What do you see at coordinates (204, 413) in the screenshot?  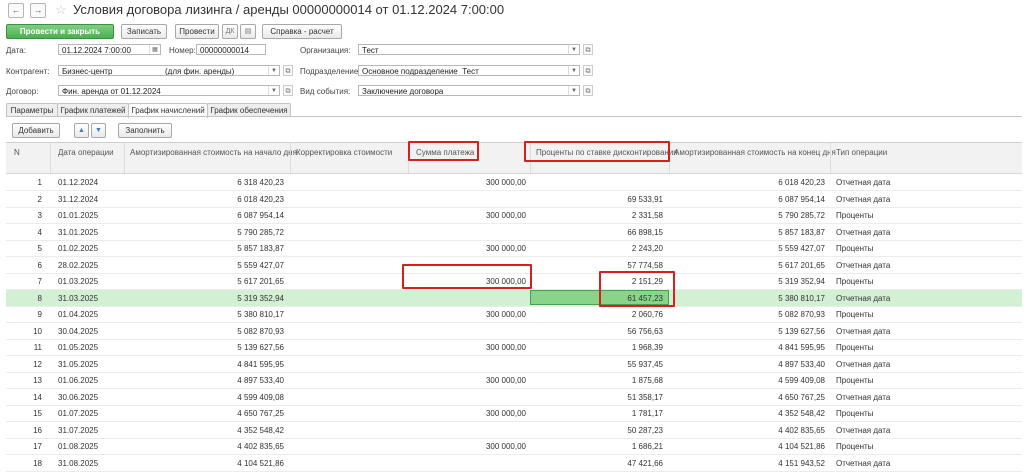 I see `row-amort-start: 4 650 767,25` at bounding box center [204, 413].